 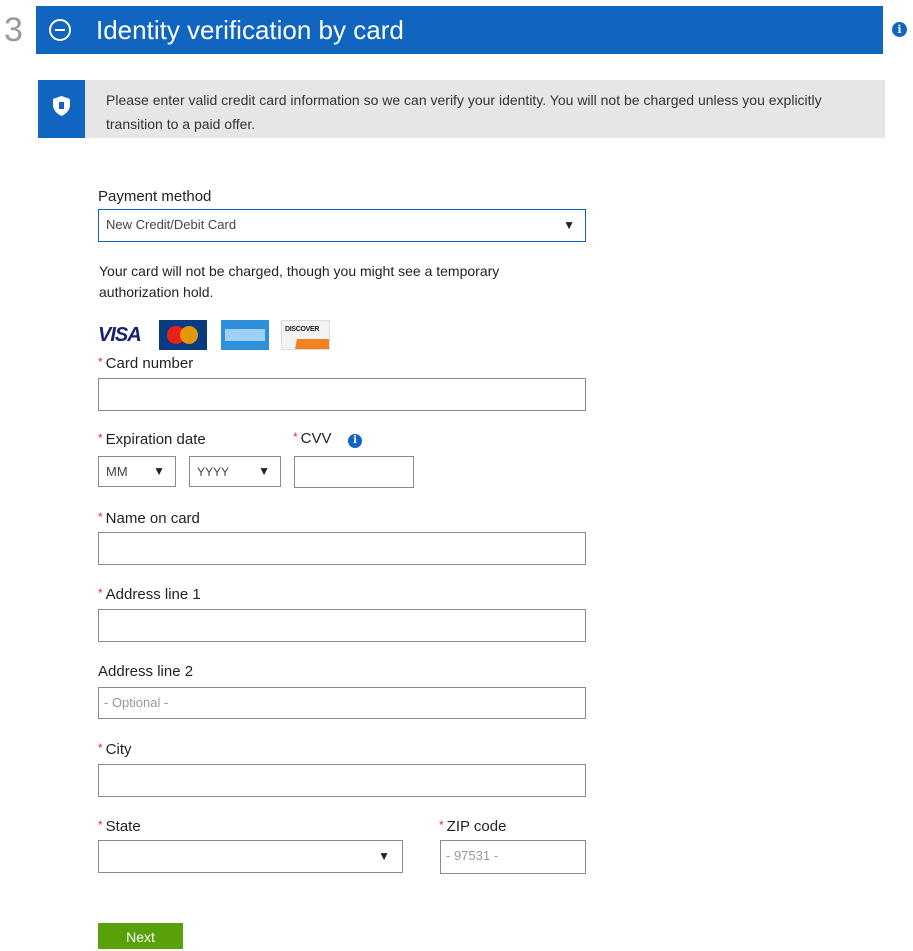 I want to click on info-icon: i, so click(x=899, y=29).